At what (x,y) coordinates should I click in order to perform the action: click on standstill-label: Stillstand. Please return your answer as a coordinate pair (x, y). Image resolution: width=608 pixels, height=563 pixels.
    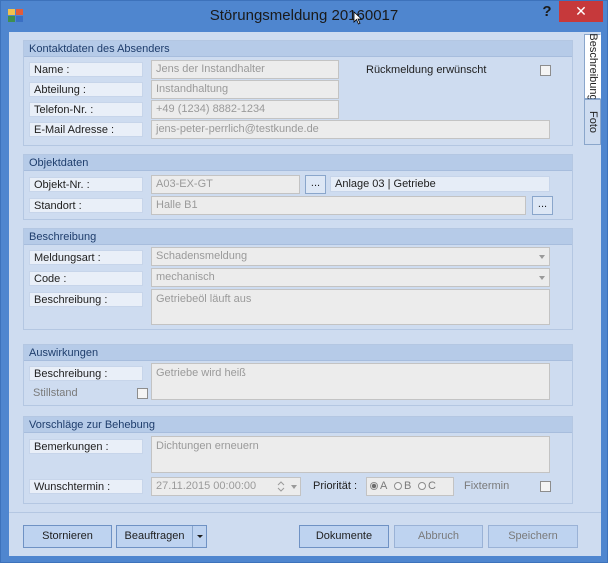
    Looking at the image, I should click on (55, 393).